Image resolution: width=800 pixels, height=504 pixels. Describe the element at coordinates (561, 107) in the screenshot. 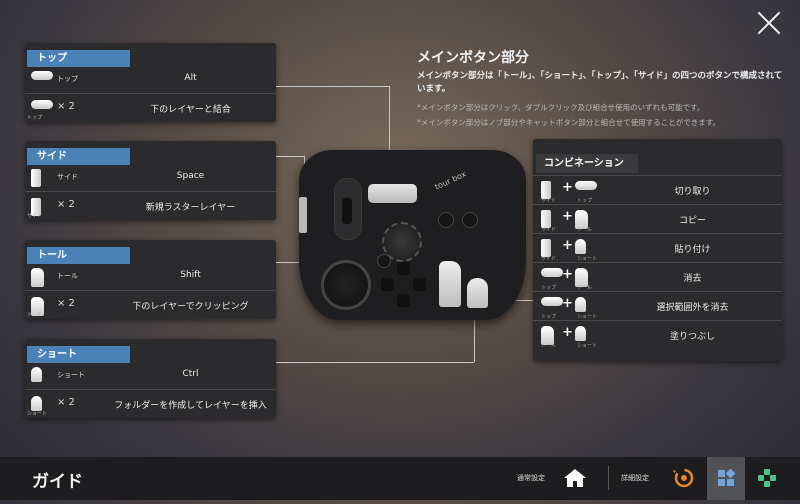

I see `info-note-1: *メインボタン部分はクリック、ダブルクリック及び組合せ使用のいずれも可能です。` at that location.